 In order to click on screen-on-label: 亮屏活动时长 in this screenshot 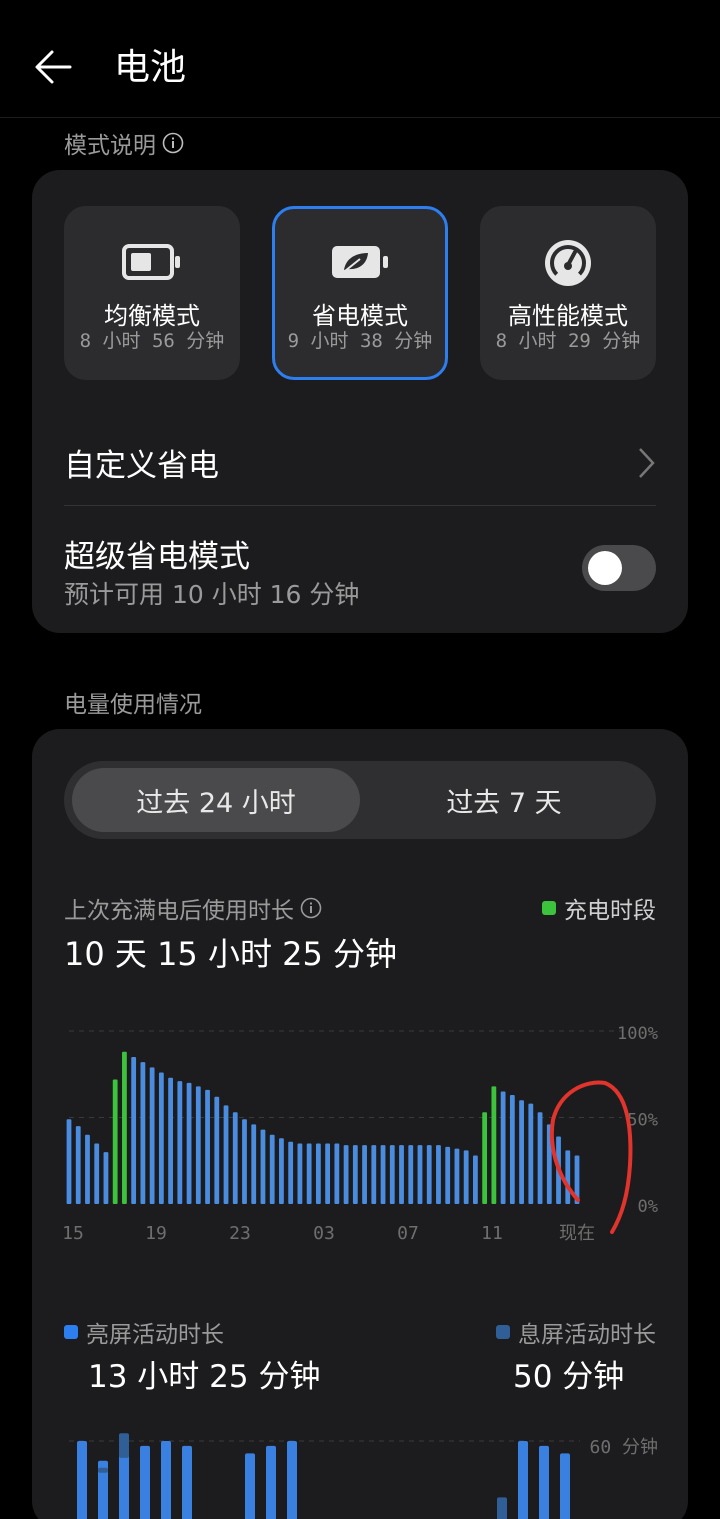, I will do `click(155, 1335)`.